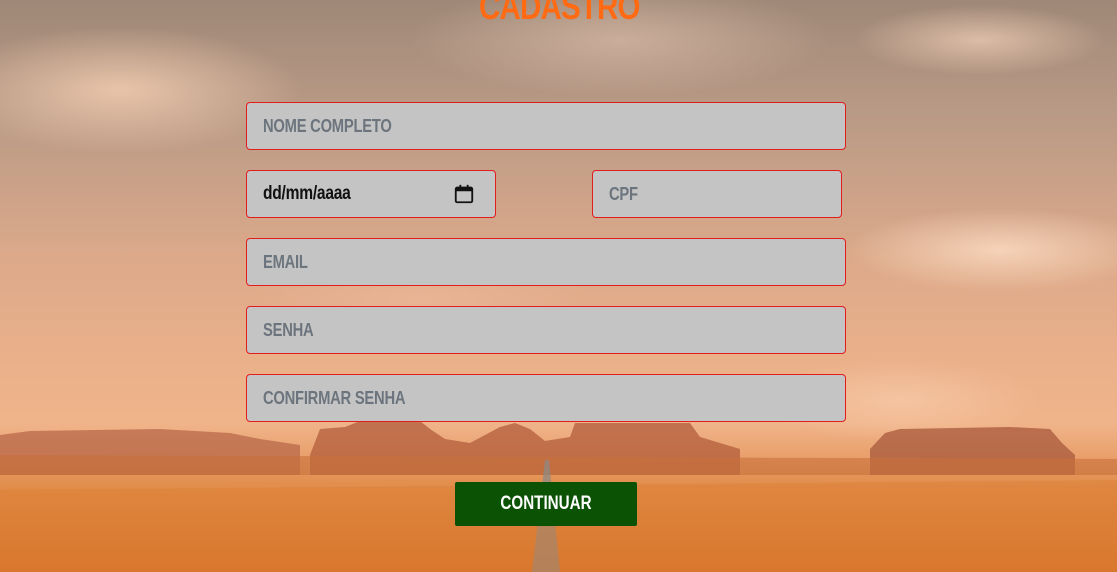  Describe the element at coordinates (285, 261) in the screenshot. I see `email-placeholder: EMAIL` at that location.